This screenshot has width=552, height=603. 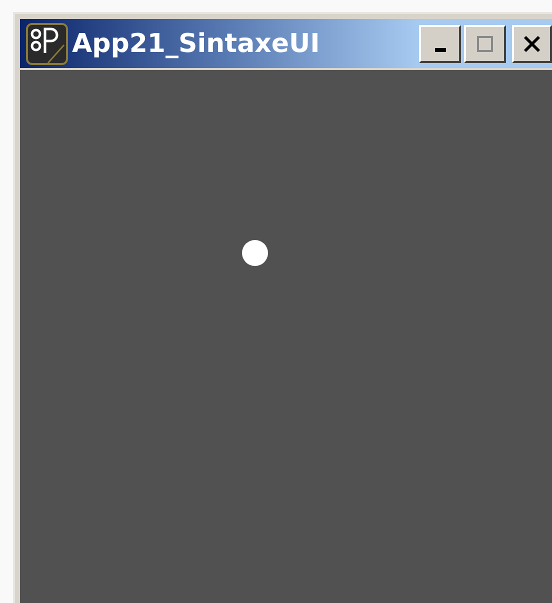 I want to click on close-icon, so click(x=532, y=44).